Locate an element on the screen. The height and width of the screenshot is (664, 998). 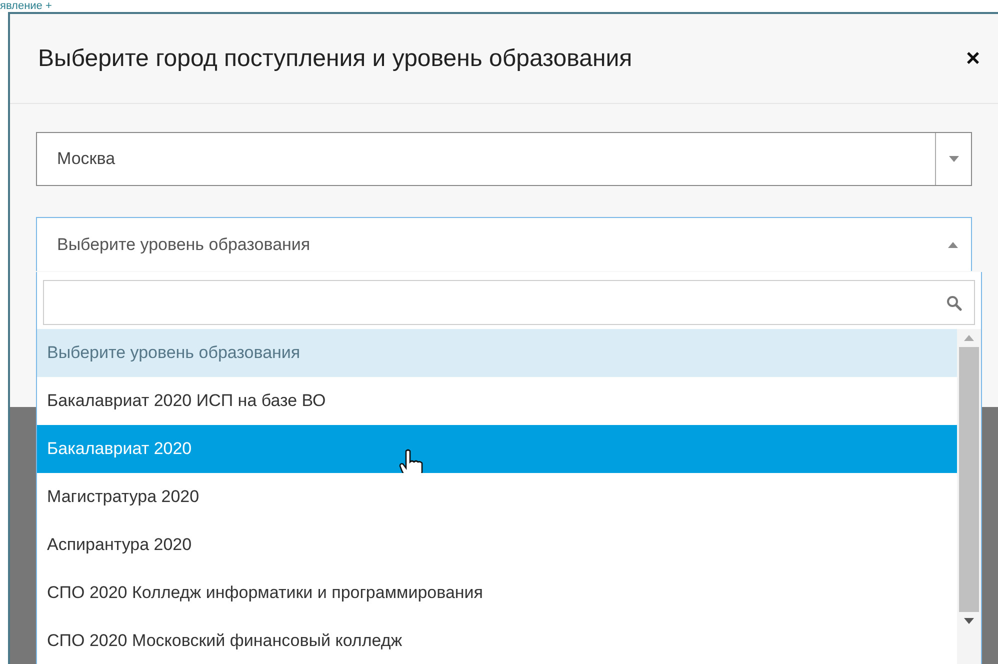
close-button: × is located at coordinates (973, 58).